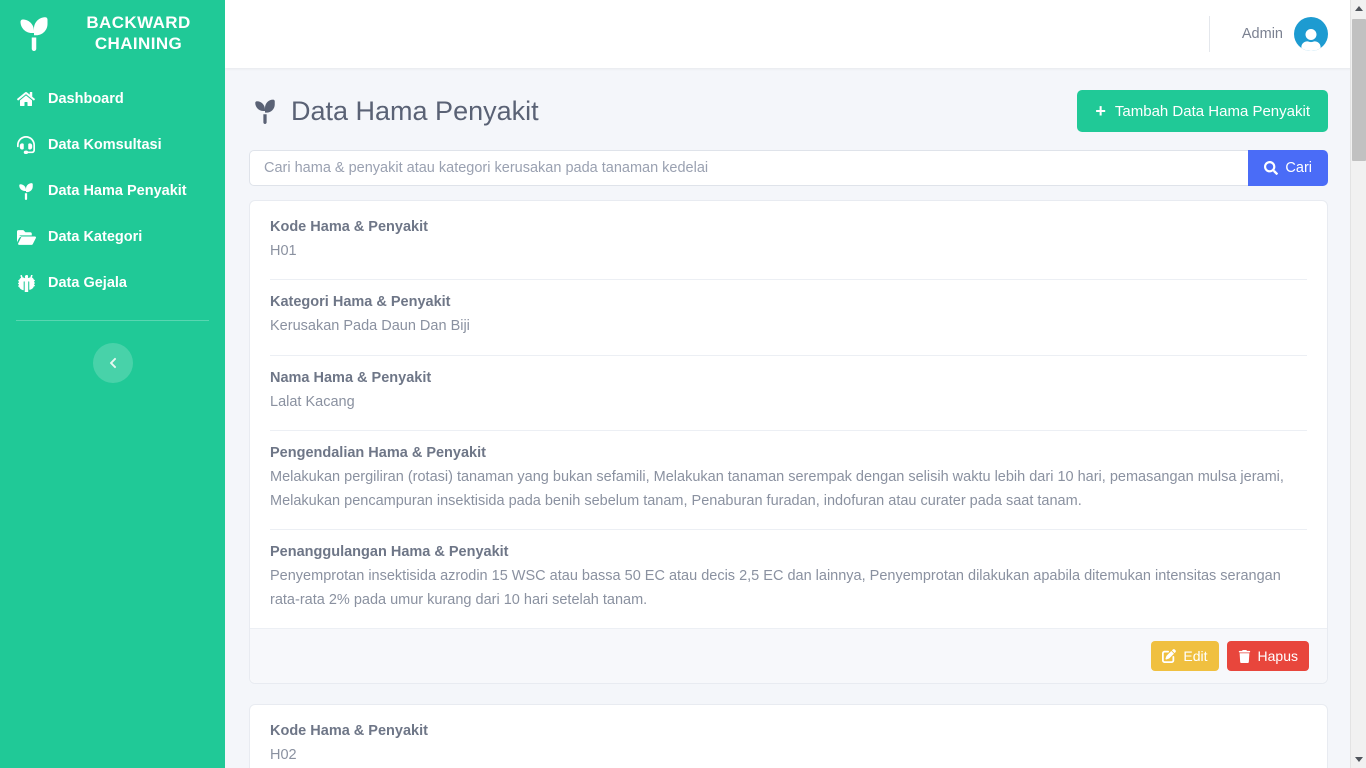  I want to click on edit-button: Edit, so click(1185, 656).